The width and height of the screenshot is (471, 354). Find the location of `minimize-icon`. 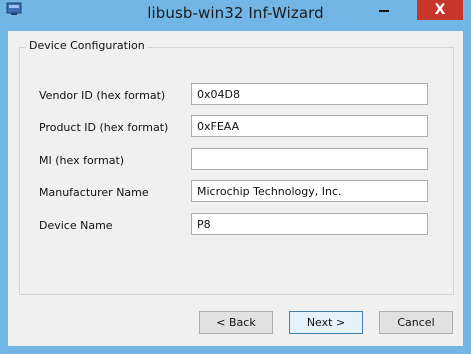

minimize-icon is located at coordinates (385, 11).